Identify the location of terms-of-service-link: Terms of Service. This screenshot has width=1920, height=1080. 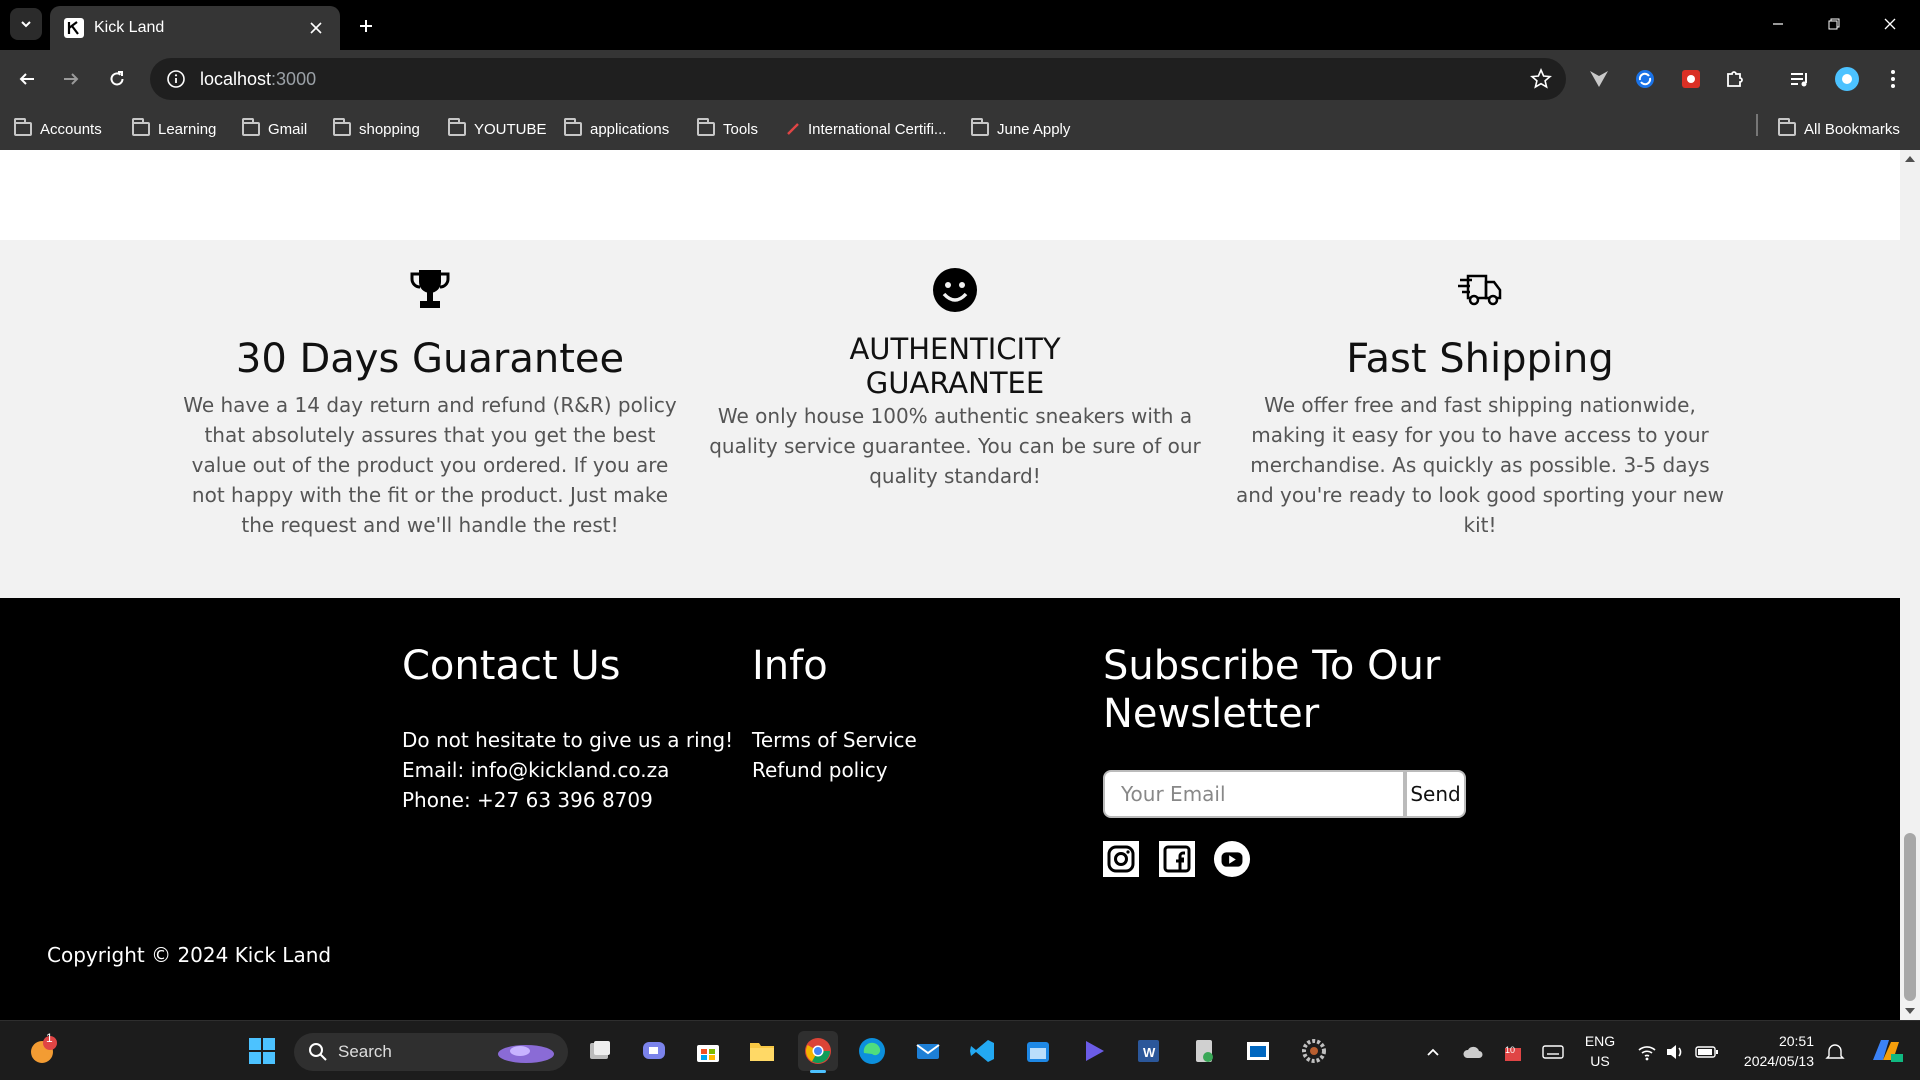
(834, 740).